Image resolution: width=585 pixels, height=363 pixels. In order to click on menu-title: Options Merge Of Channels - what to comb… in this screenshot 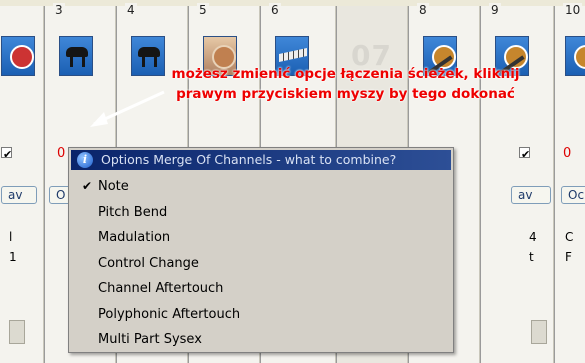, I will do `click(249, 159)`.